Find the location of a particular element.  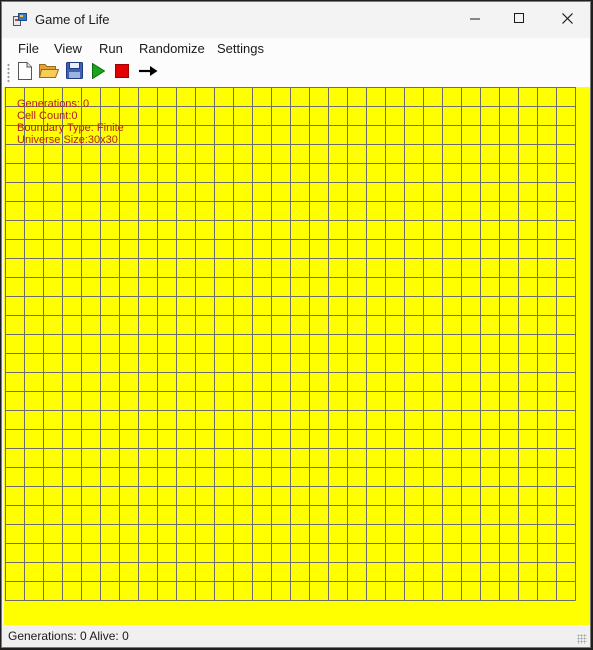

maximize-button is located at coordinates (519, 19).